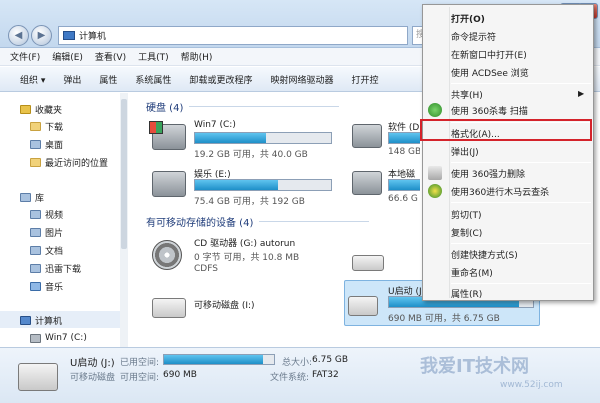 The image size is (600, 403). What do you see at coordinates (46, 250) in the screenshot?
I see `nav-item-documents: 文档` at bounding box center [46, 250].